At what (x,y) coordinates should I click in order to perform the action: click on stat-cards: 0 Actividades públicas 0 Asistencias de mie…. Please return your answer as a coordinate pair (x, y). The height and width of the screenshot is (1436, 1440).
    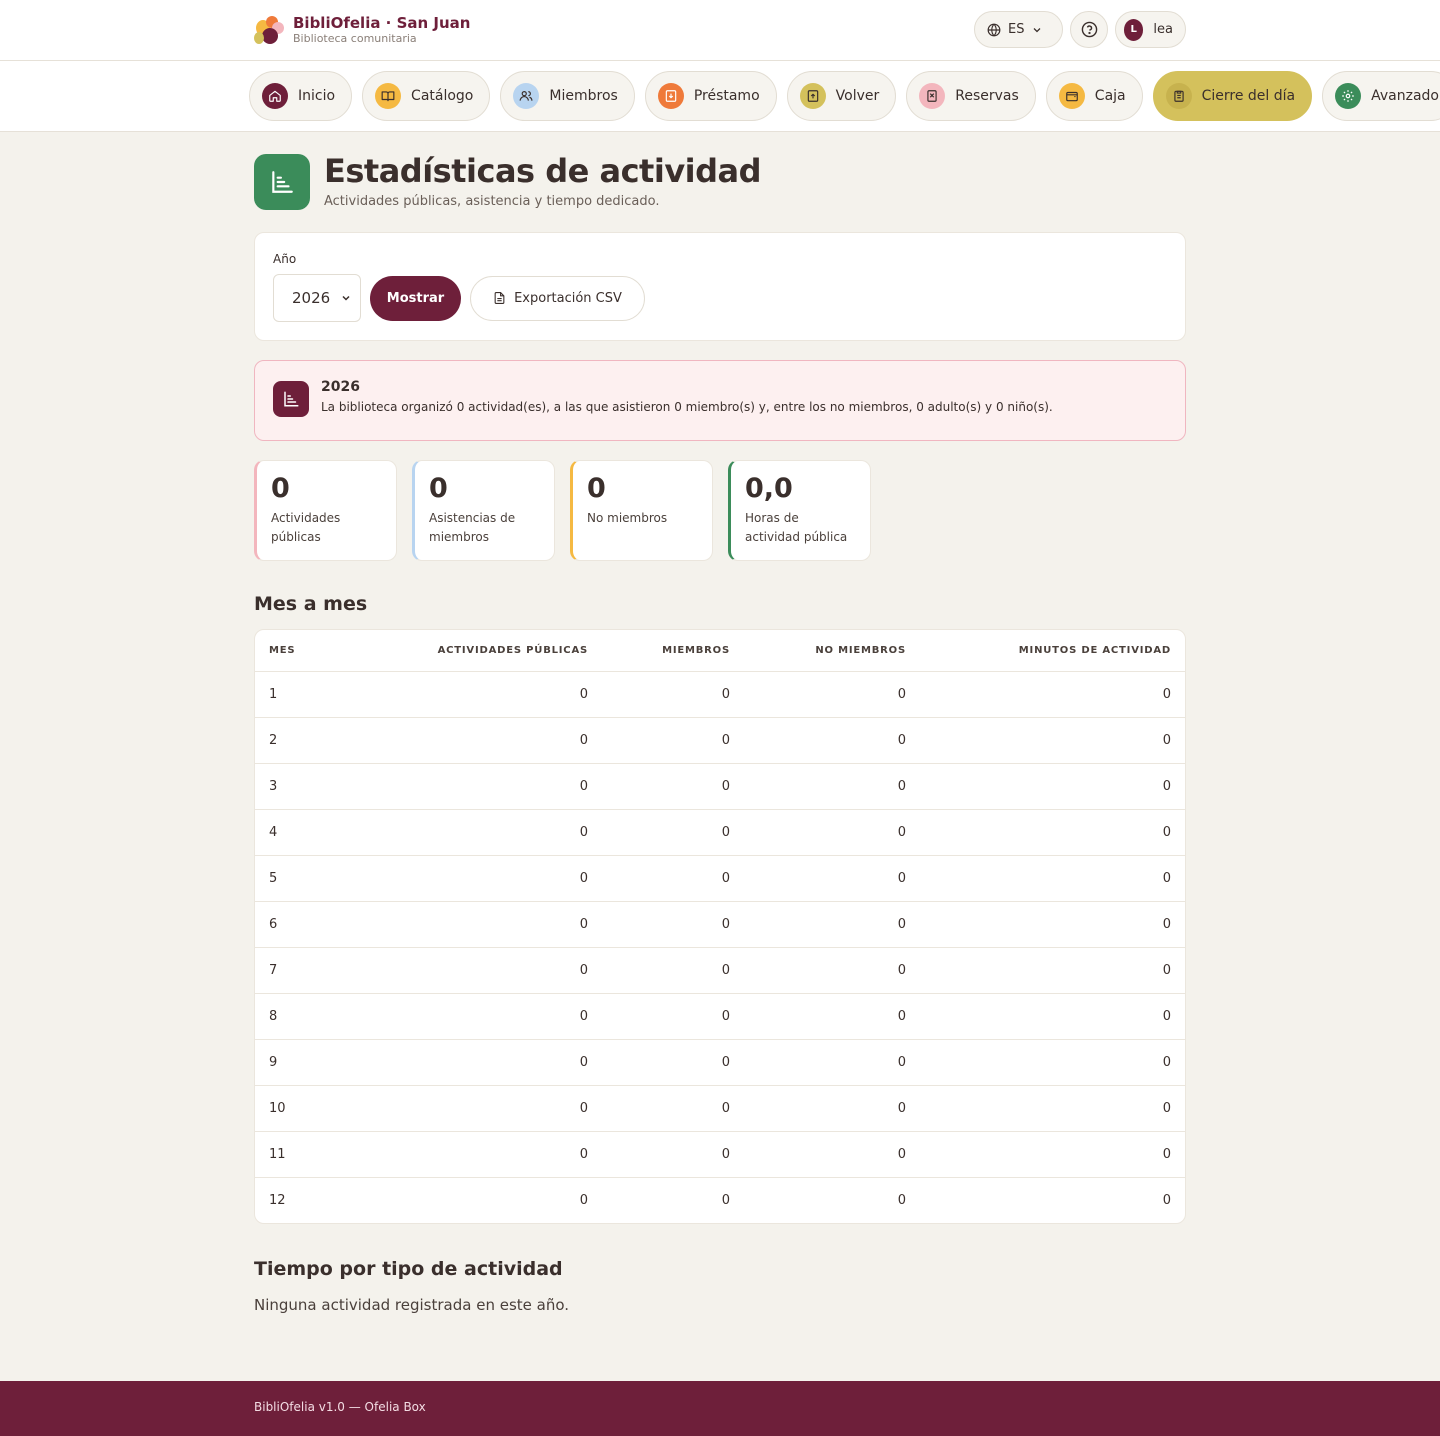
    Looking at the image, I should click on (720, 510).